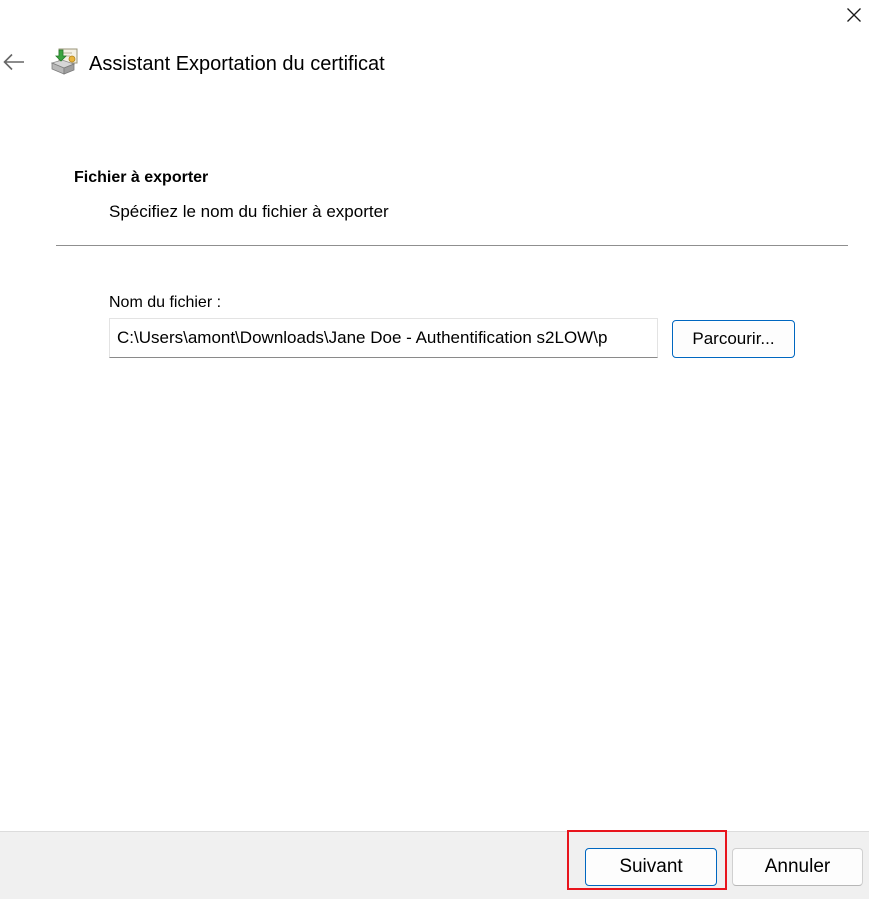  What do you see at coordinates (452, 245) in the screenshot?
I see `header-divider` at bounding box center [452, 245].